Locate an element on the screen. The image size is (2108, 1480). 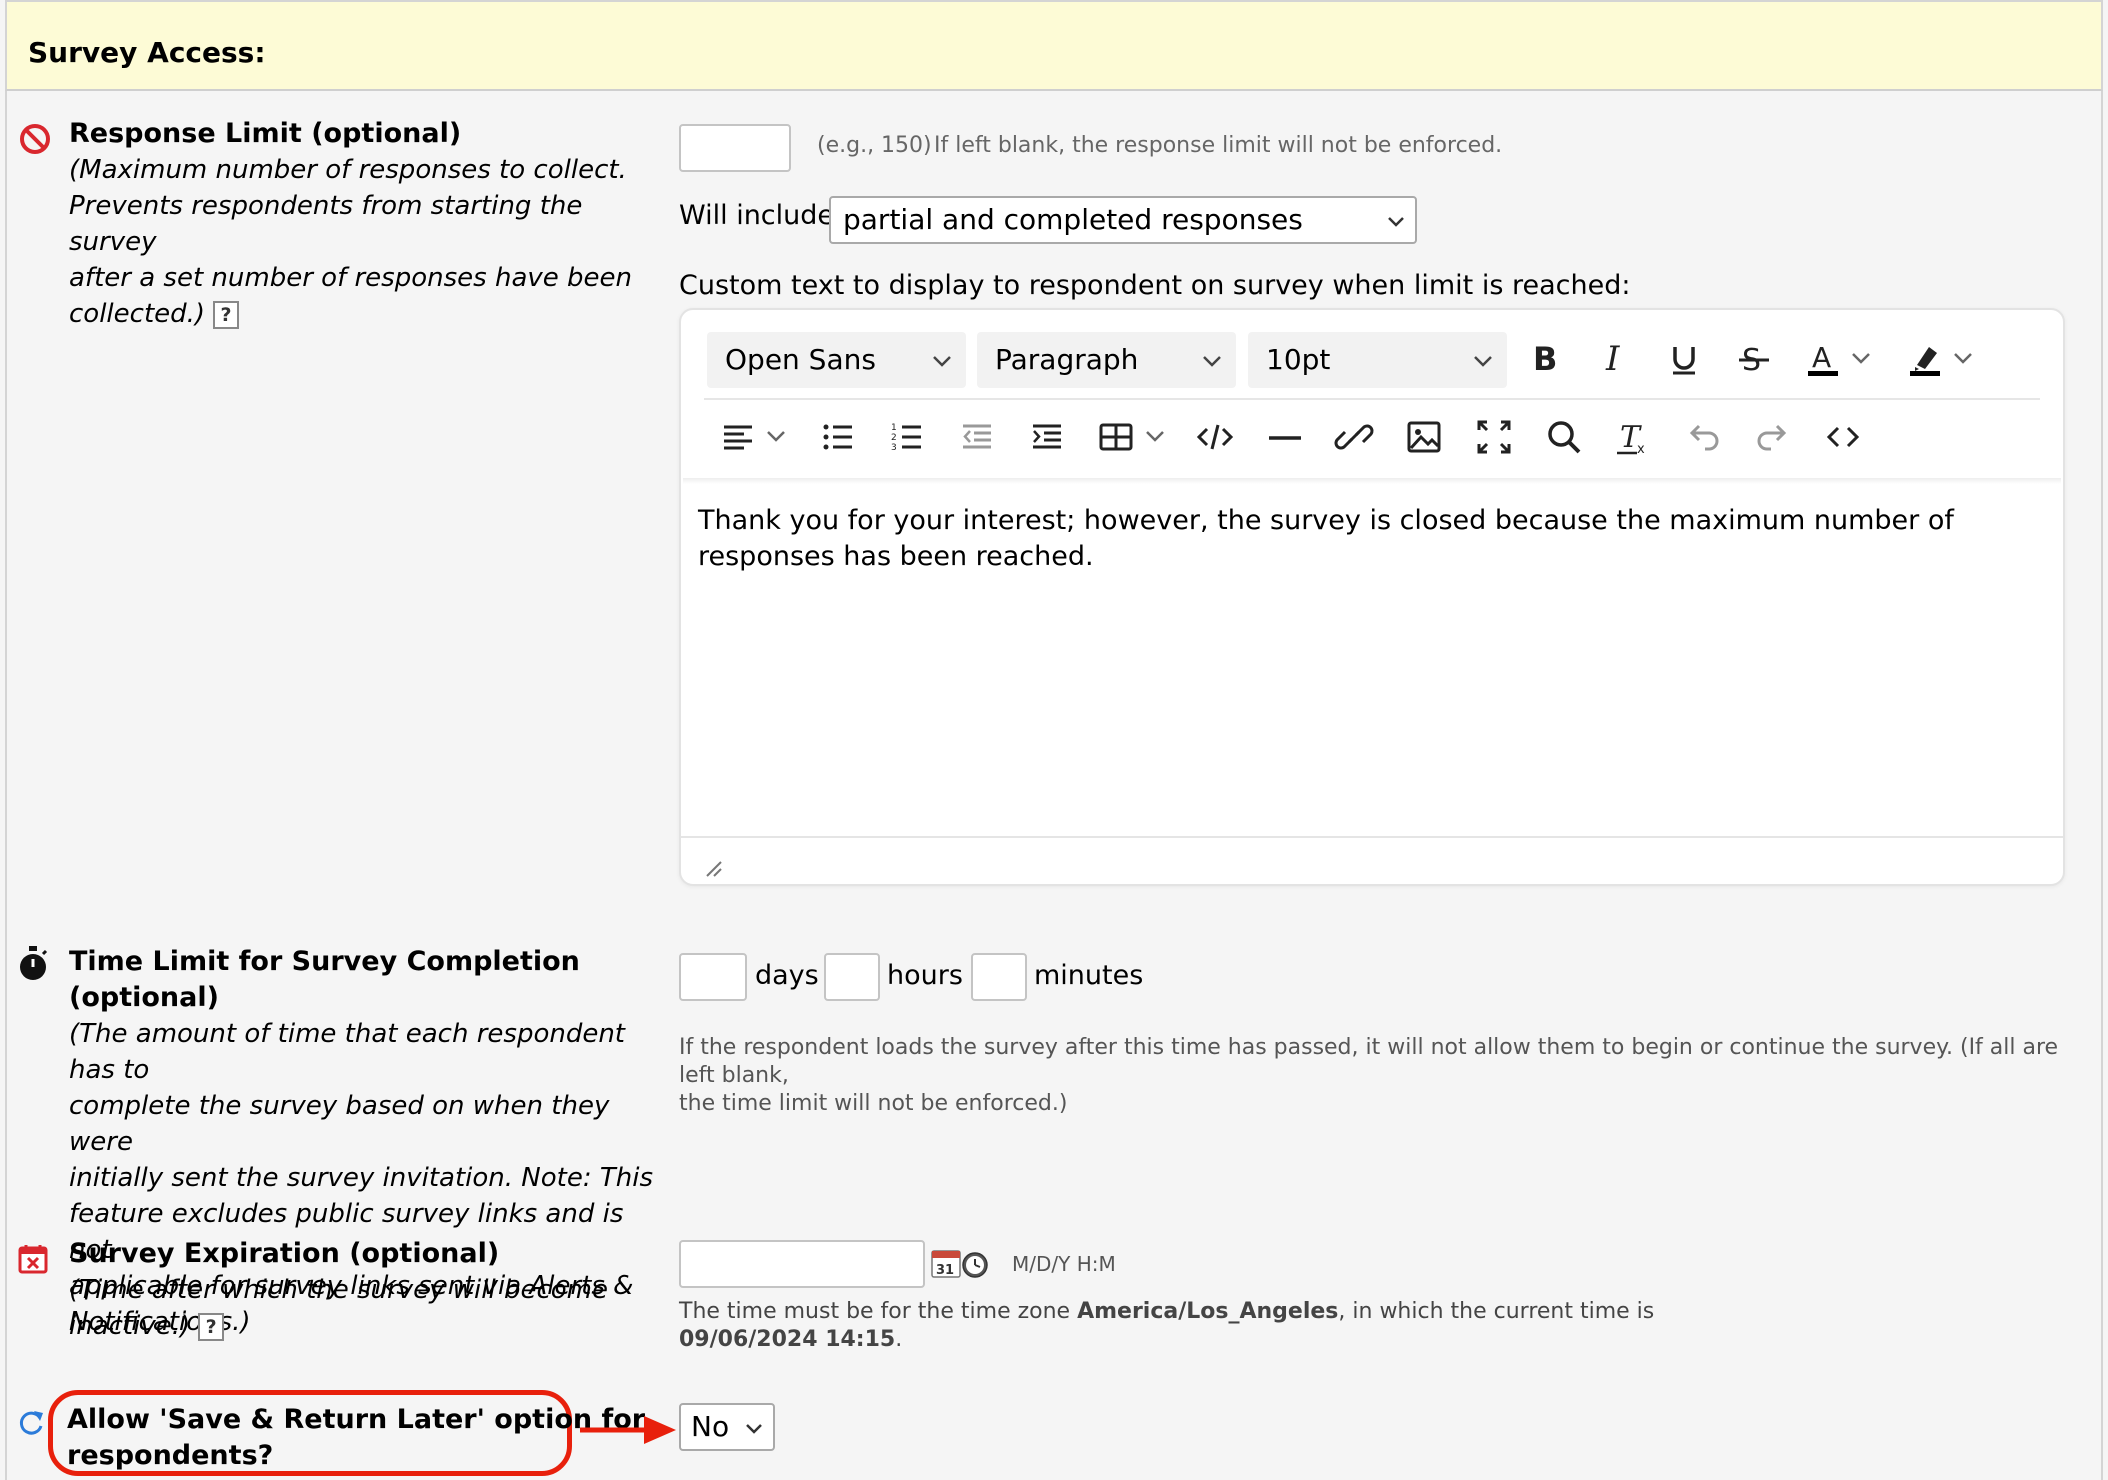
expiration-desc-1: (Time after which the survey will become is located at coordinates (338, 1290).